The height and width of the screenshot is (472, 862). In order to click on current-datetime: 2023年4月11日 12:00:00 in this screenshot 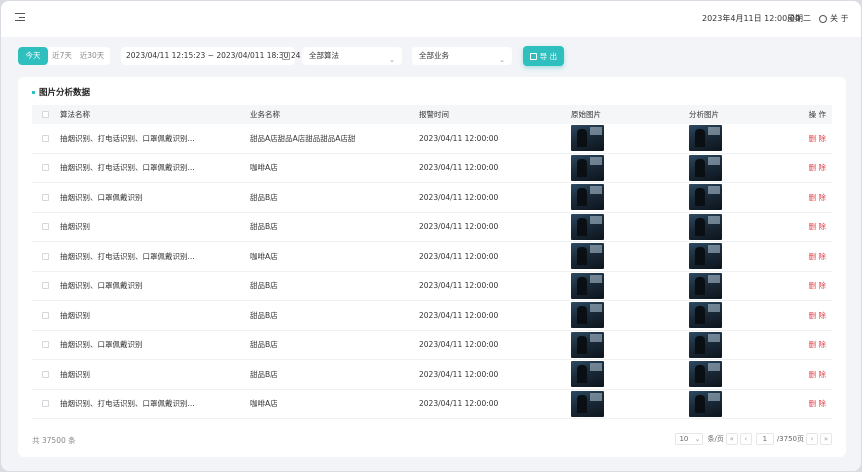, I will do `click(751, 18)`.